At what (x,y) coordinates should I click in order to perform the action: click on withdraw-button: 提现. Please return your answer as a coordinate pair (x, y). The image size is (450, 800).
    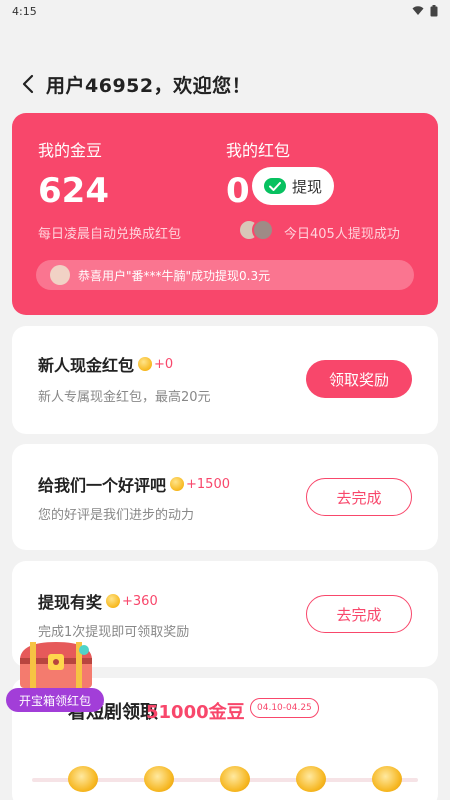
    Looking at the image, I should click on (293, 186).